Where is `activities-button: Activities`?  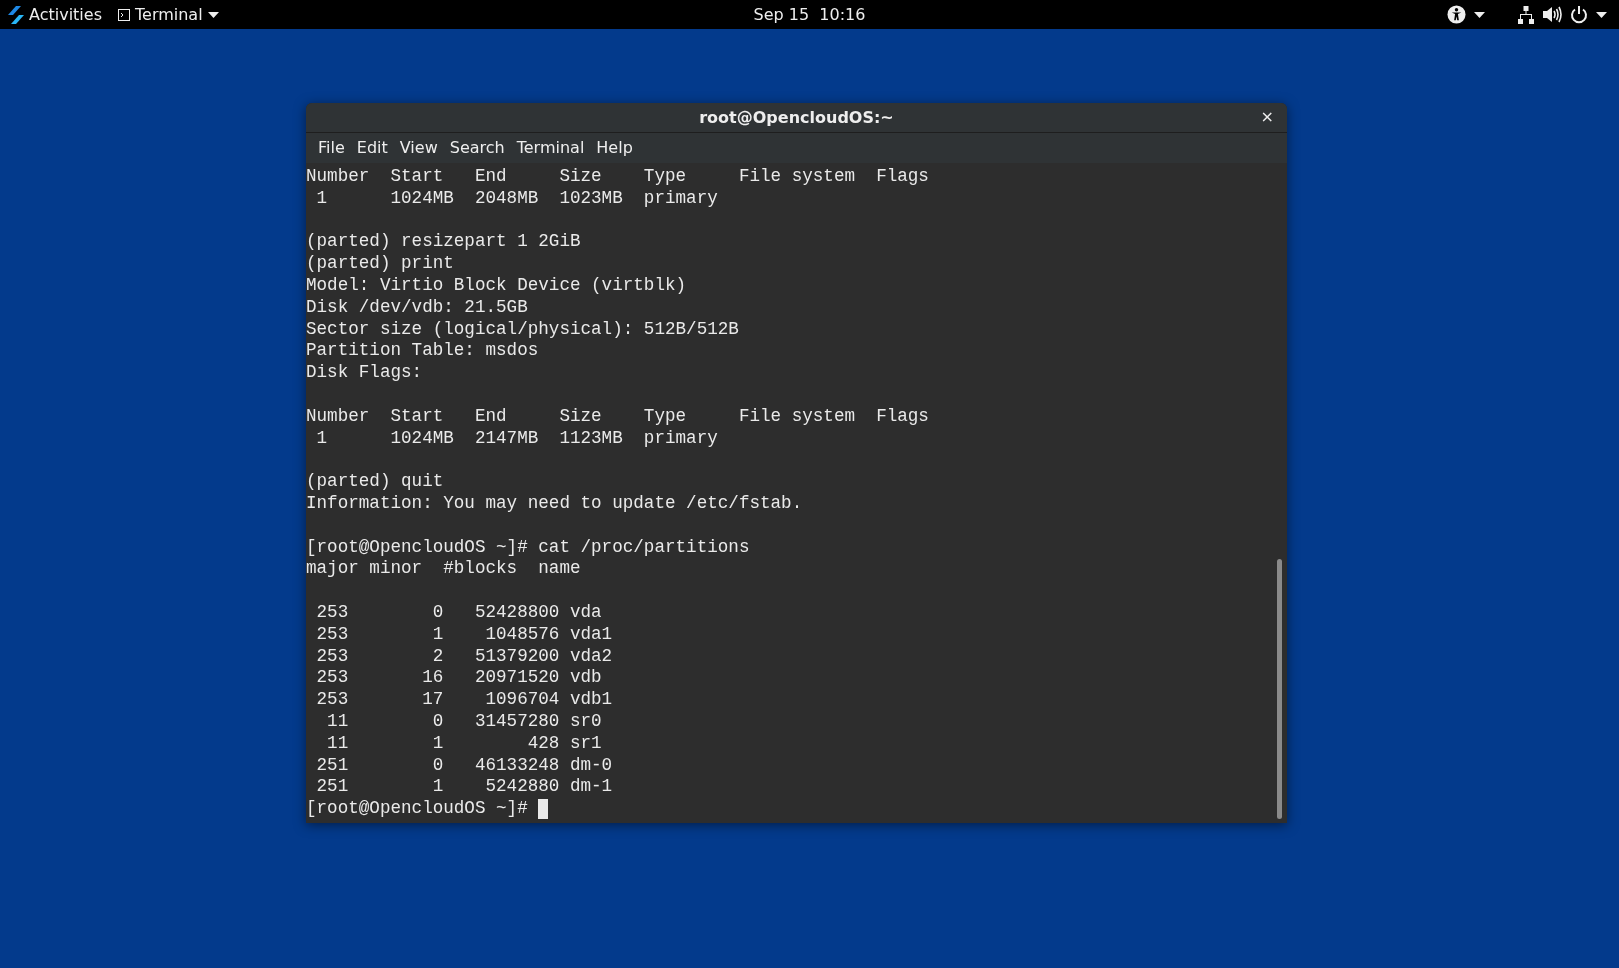
activities-button: Activities is located at coordinates (65, 14).